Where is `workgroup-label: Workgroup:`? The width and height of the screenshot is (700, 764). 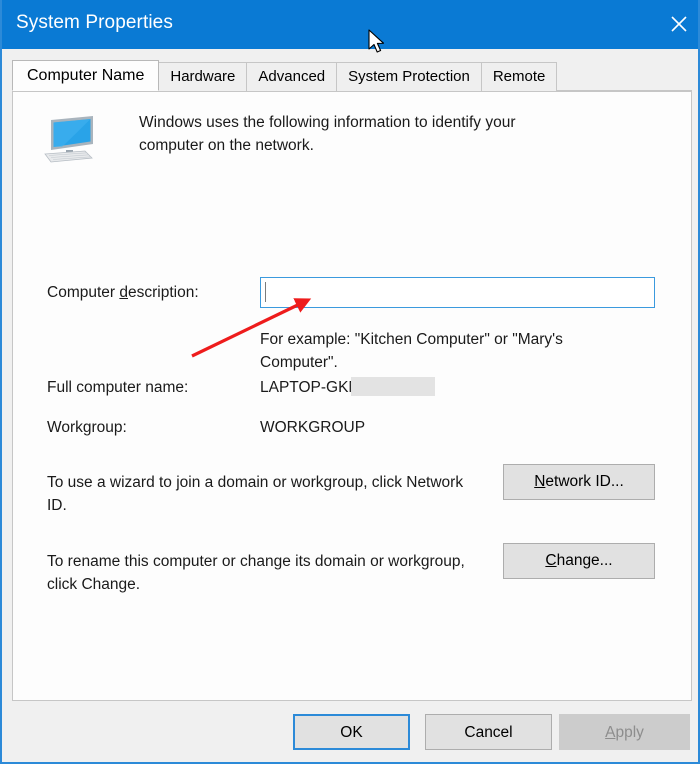
workgroup-label: Workgroup: is located at coordinates (87, 427).